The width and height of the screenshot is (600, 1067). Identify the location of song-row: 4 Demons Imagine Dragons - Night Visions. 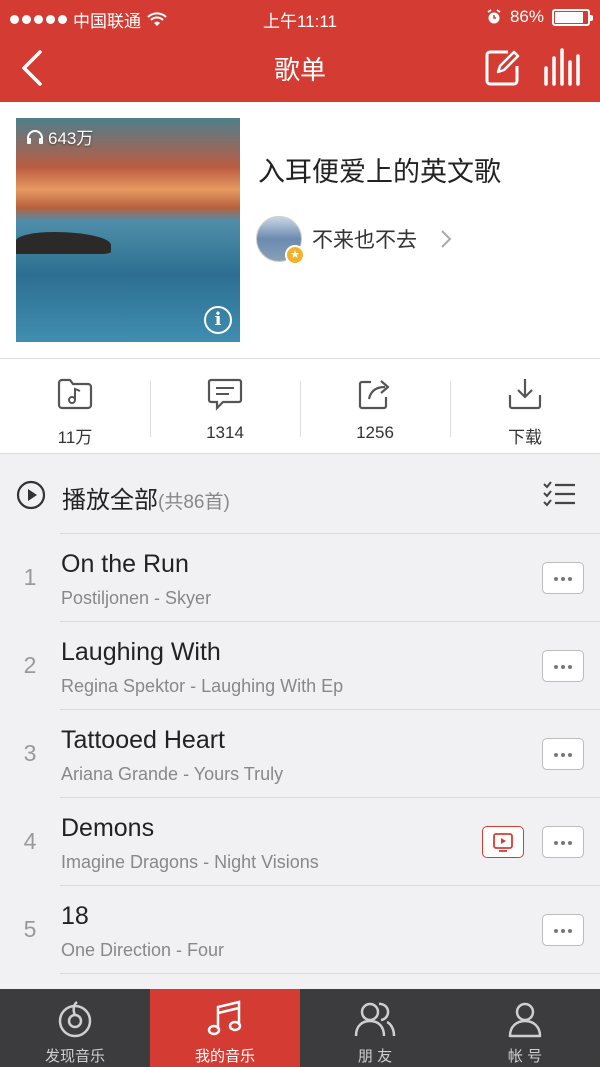
(300, 842).